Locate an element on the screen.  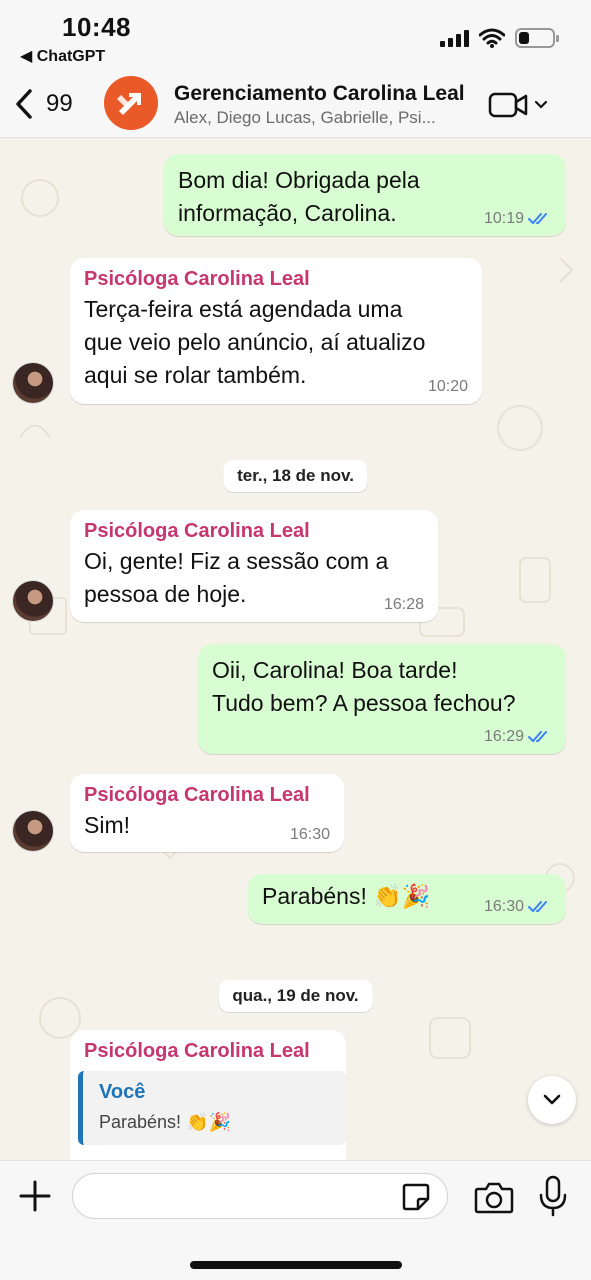
scroll-to-bottom-button is located at coordinates (552, 1100).